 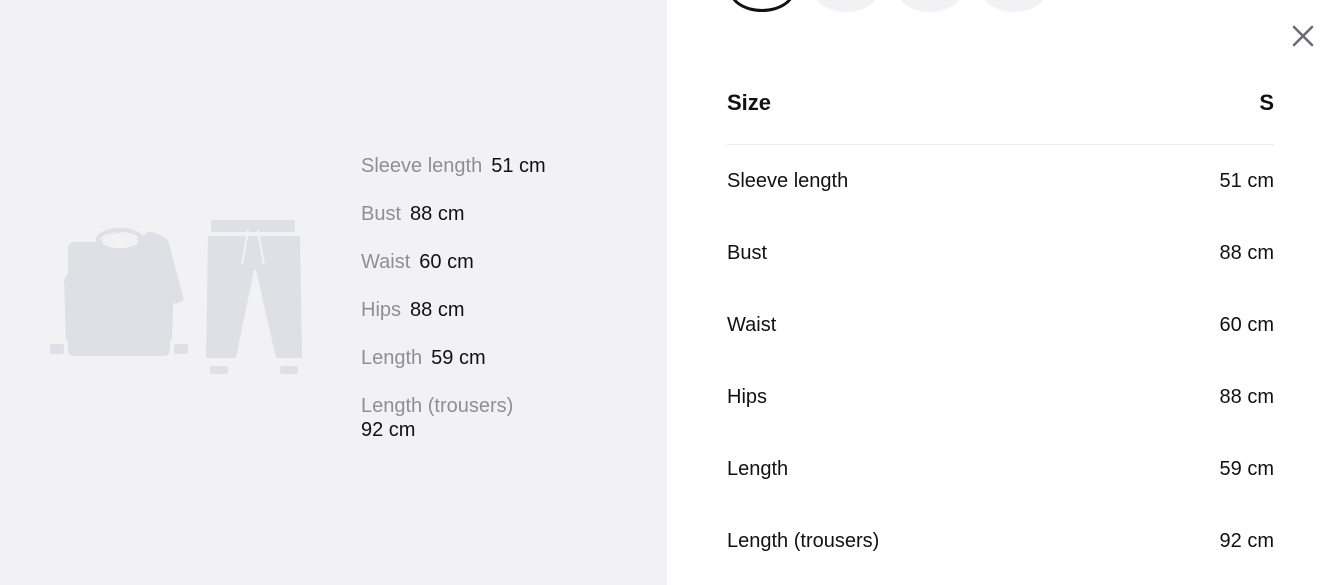 What do you see at coordinates (1000, 492) in the screenshot?
I see `table-row: Length 59 cm` at bounding box center [1000, 492].